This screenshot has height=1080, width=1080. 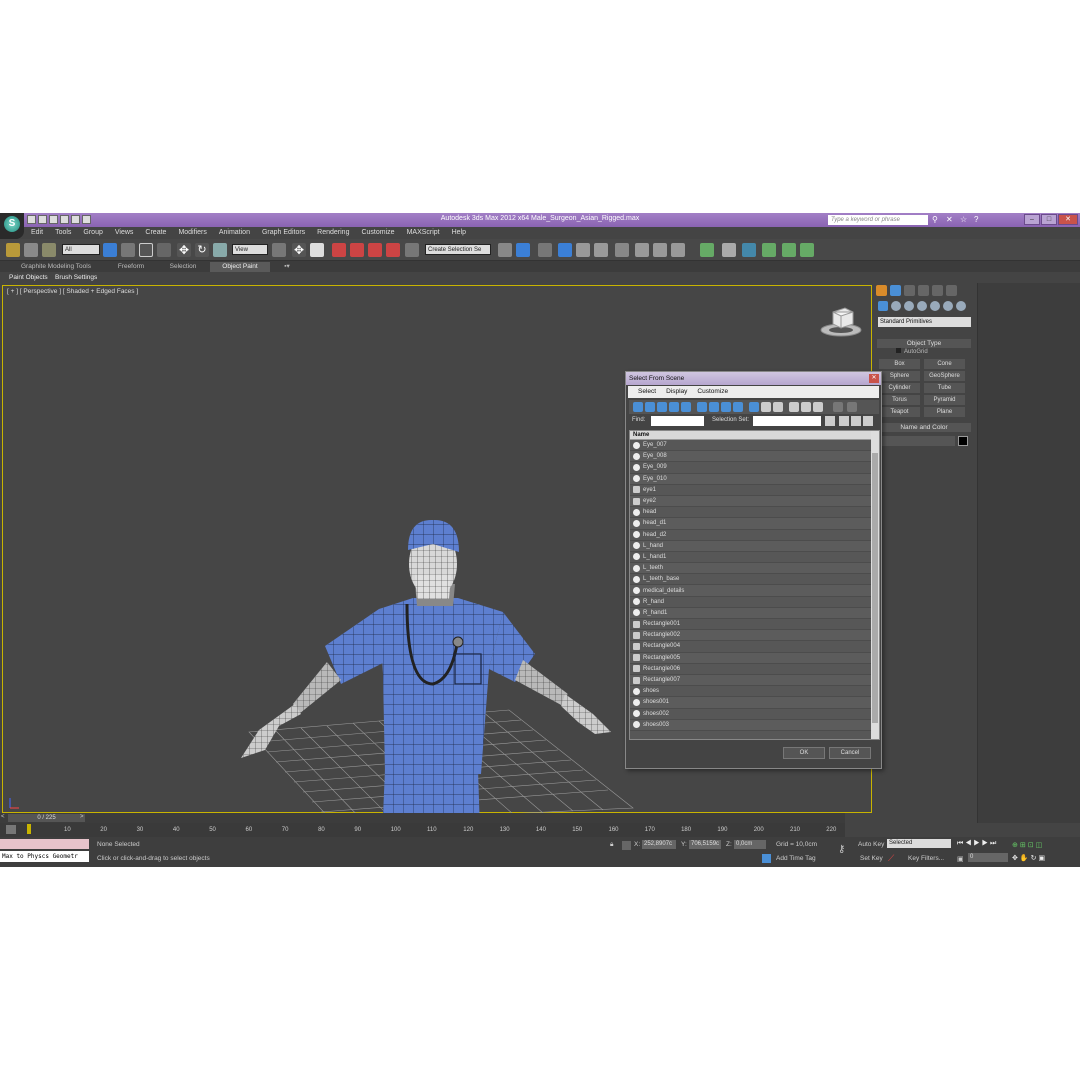 What do you see at coordinates (807, 250) in the screenshot?
I see `tool-f-icon` at bounding box center [807, 250].